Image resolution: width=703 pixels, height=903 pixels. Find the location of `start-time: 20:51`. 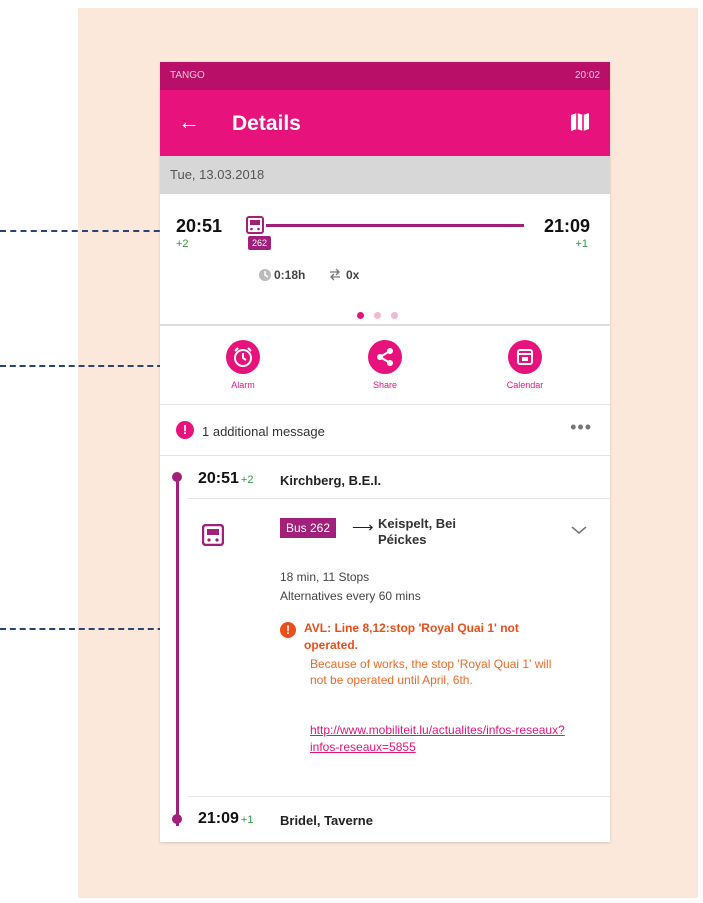

start-time: 20:51 is located at coordinates (218, 478).